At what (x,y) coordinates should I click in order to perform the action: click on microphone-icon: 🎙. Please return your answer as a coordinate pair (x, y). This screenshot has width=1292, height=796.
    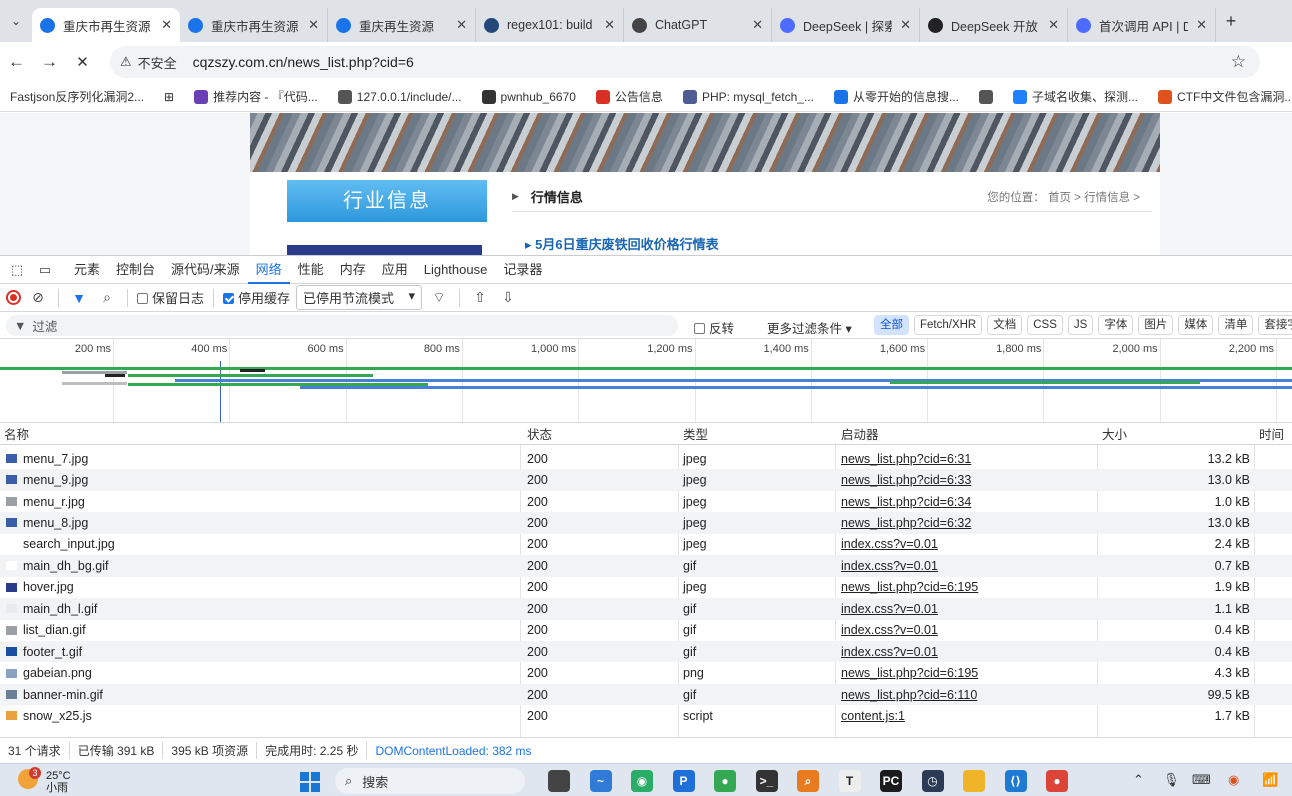
    Looking at the image, I should click on (1171, 780).